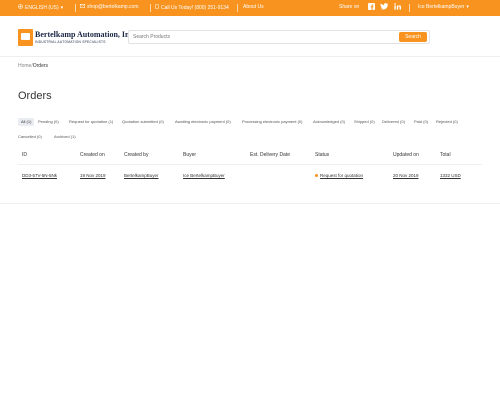 This screenshot has width=500, height=400. What do you see at coordinates (24, 66) in the screenshot?
I see `breadcrumb-home: Home` at bounding box center [24, 66].